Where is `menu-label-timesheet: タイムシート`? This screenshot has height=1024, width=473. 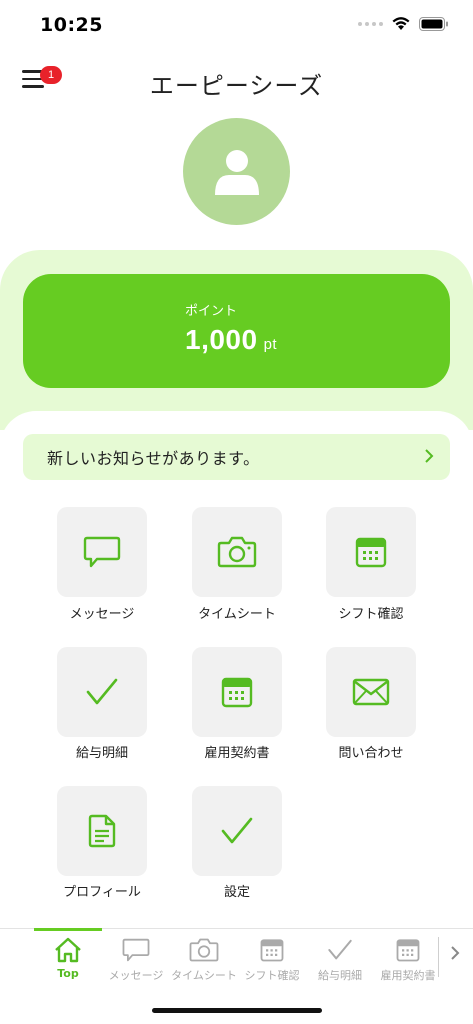
menu-label-timesheet: タイムシート is located at coordinates (237, 614).